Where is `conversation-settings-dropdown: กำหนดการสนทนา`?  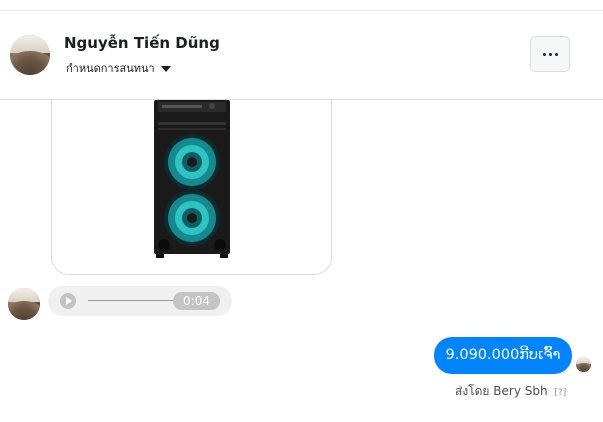
conversation-settings-dropdown: กำหนดการสนทนา is located at coordinates (118, 68).